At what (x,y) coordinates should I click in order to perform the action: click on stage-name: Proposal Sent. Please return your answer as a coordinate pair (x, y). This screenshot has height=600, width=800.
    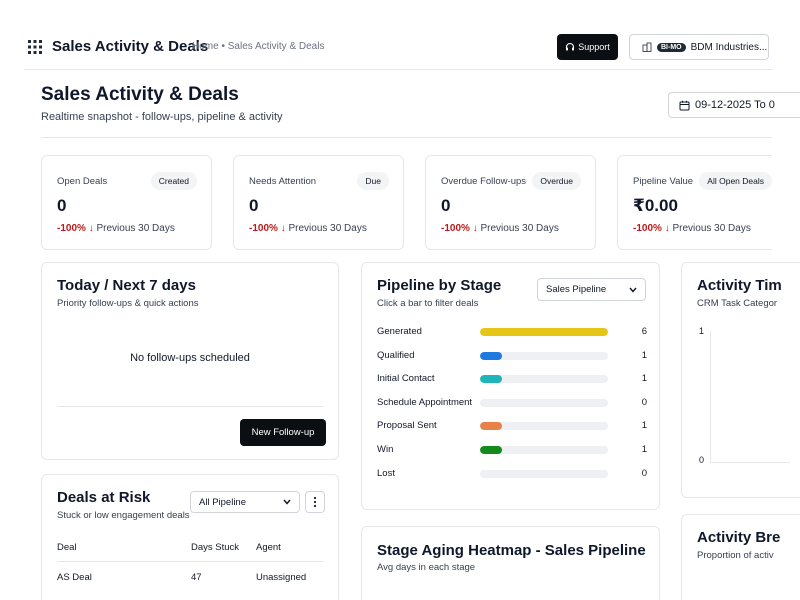
    Looking at the image, I should click on (407, 426).